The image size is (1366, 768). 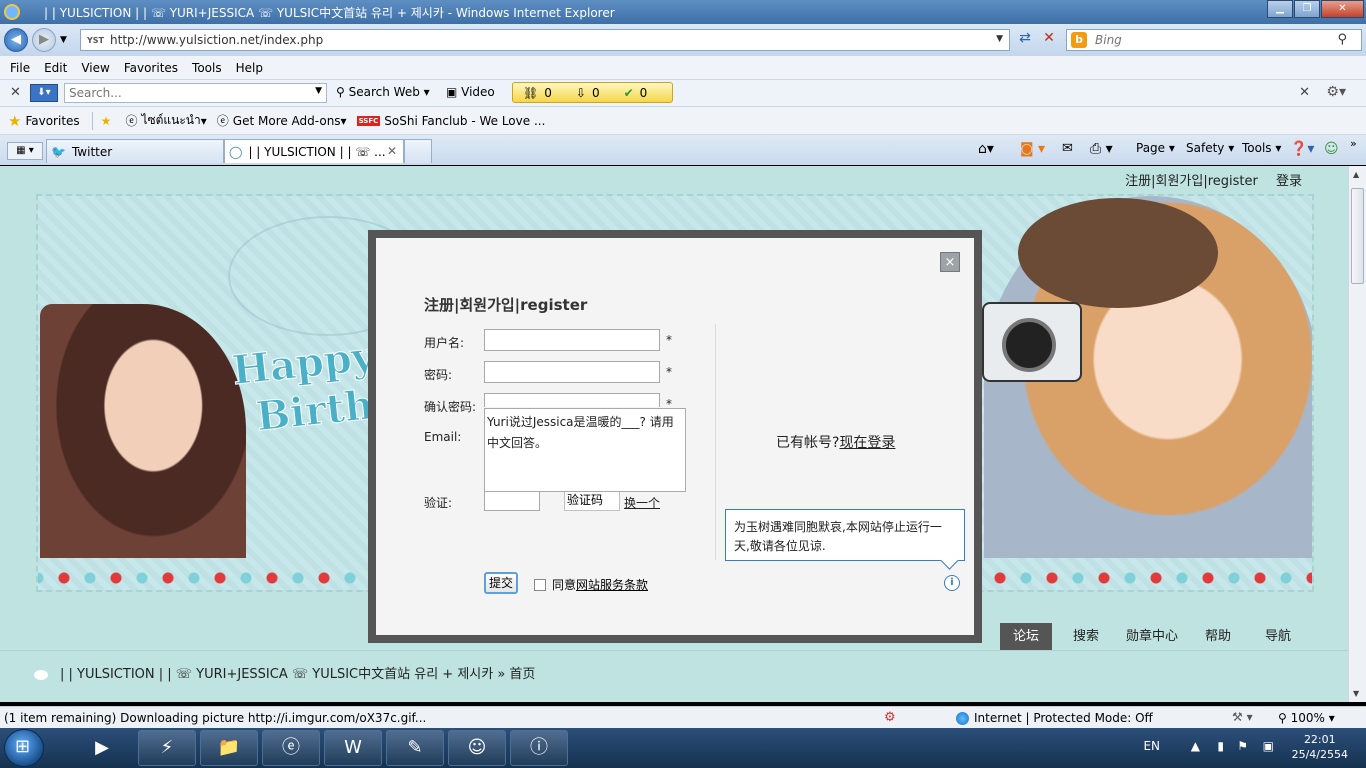 What do you see at coordinates (1032, 149) in the screenshot?
I see `feeds-icon: ◙ ▾` at bounding box center [1032, 149].